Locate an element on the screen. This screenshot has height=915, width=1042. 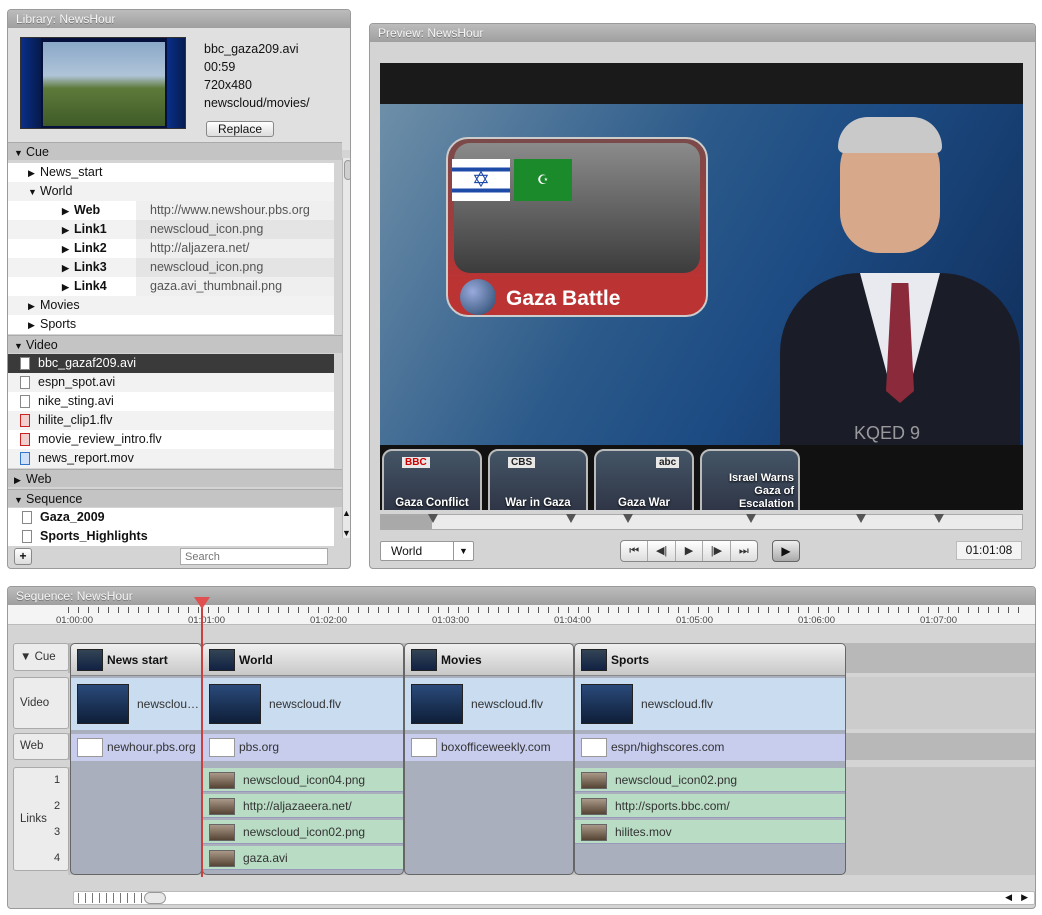
segment-link: hilites.mov is located at coordinates (710, 832).